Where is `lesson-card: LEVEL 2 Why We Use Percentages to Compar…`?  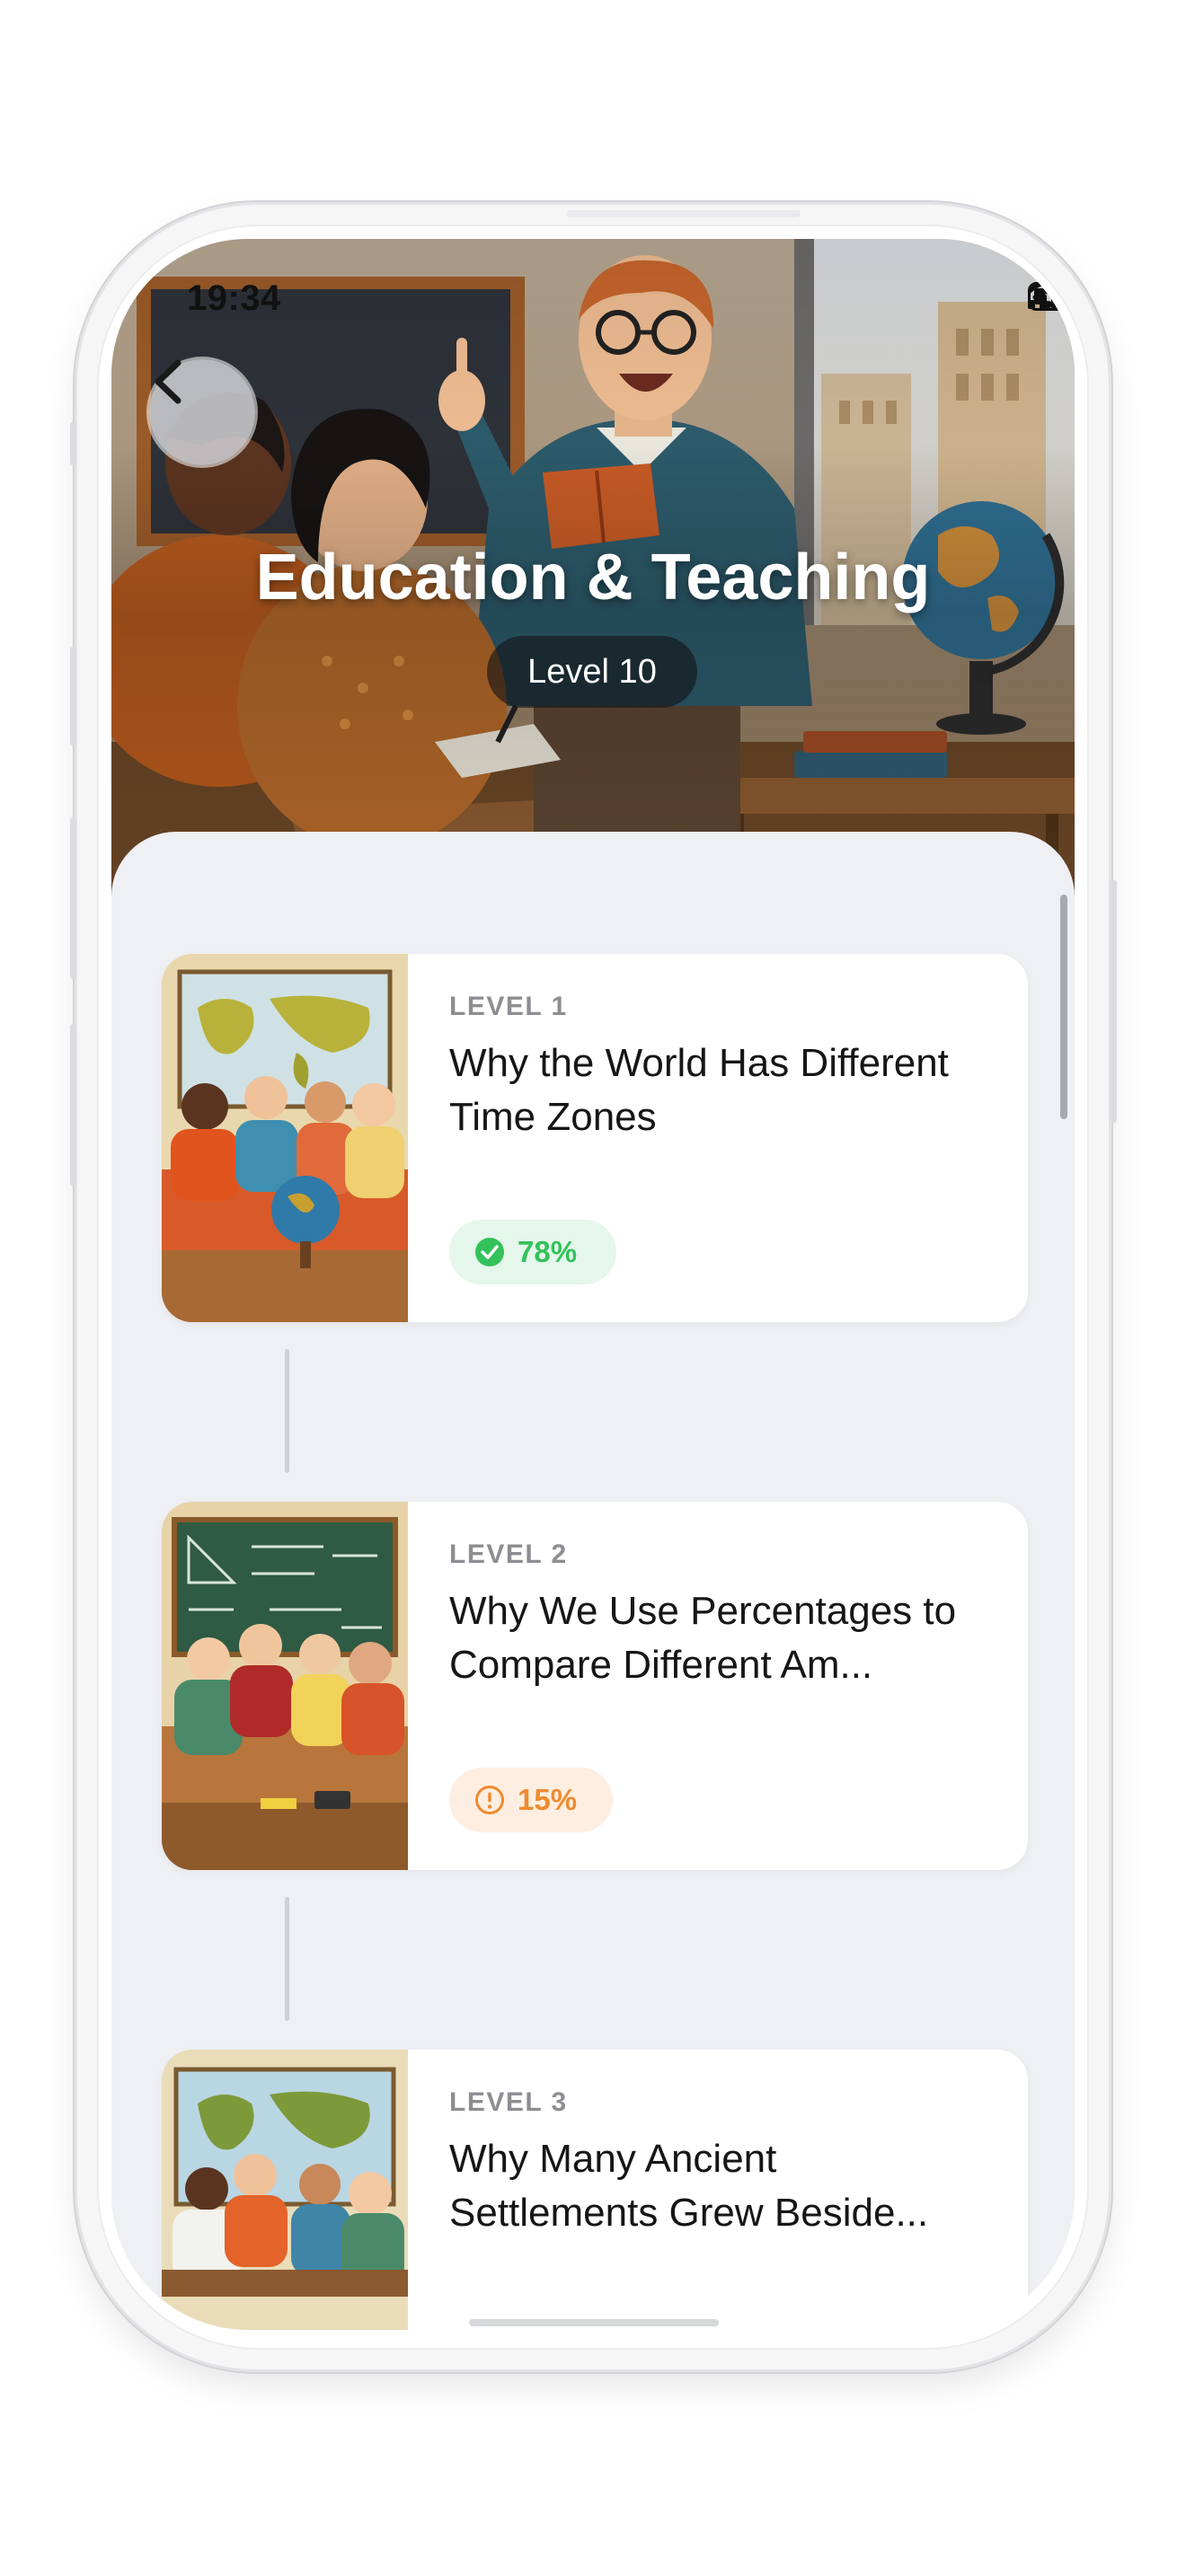
lesson-card: LEVEL 2 Why We Use Percentages to Compar… is located at coordinates (595, 1686).